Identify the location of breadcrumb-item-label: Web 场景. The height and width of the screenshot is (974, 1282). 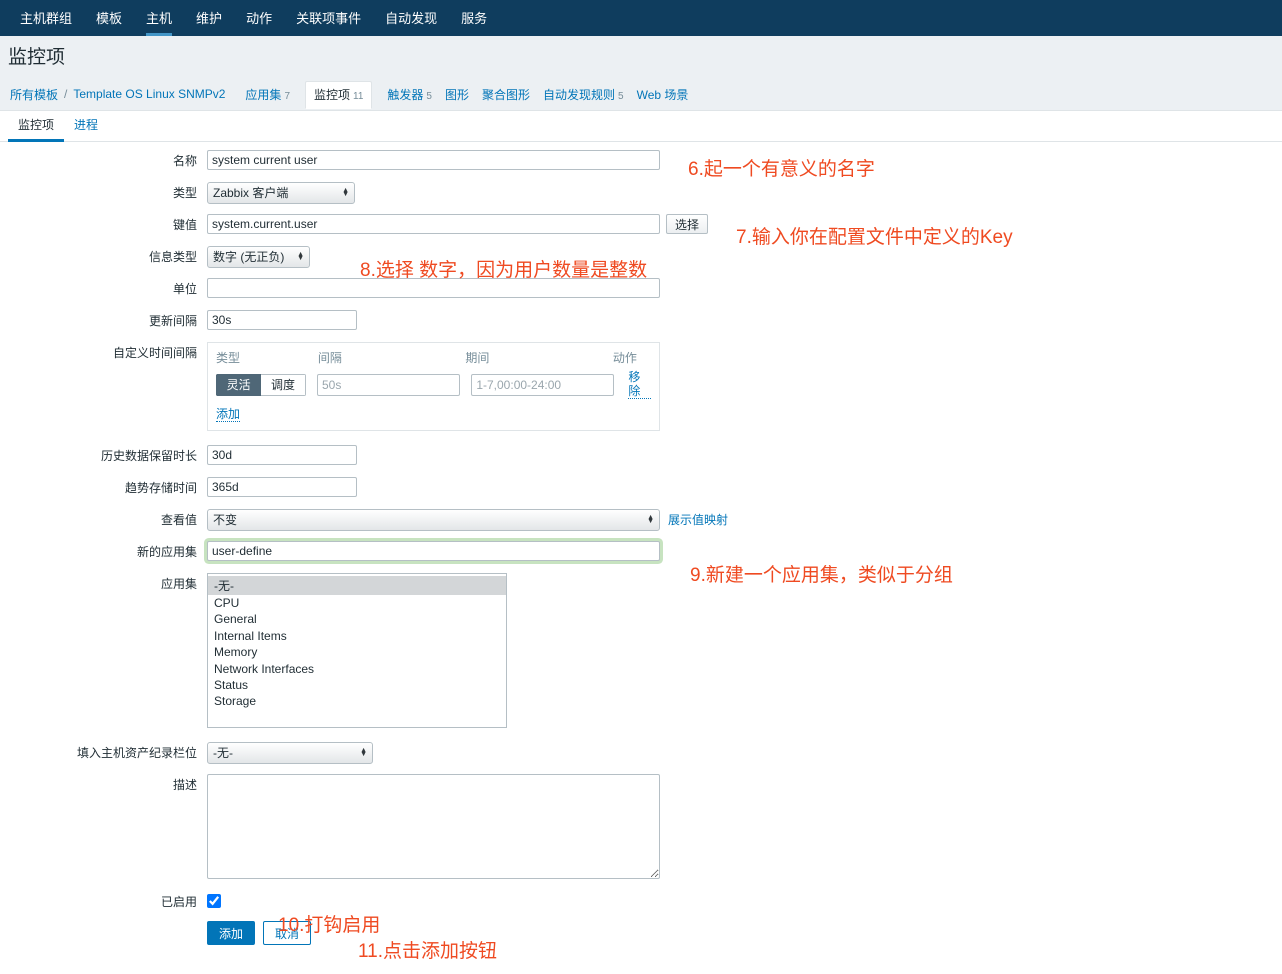
(662, 94).